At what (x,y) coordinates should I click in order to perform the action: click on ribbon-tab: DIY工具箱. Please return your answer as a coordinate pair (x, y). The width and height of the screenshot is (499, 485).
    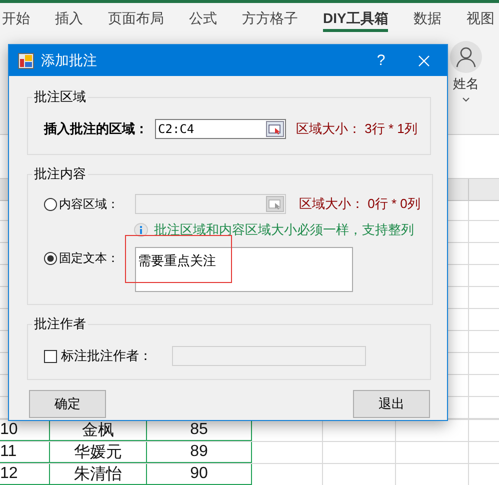
    Looking at the image, I should click on (355, 19).